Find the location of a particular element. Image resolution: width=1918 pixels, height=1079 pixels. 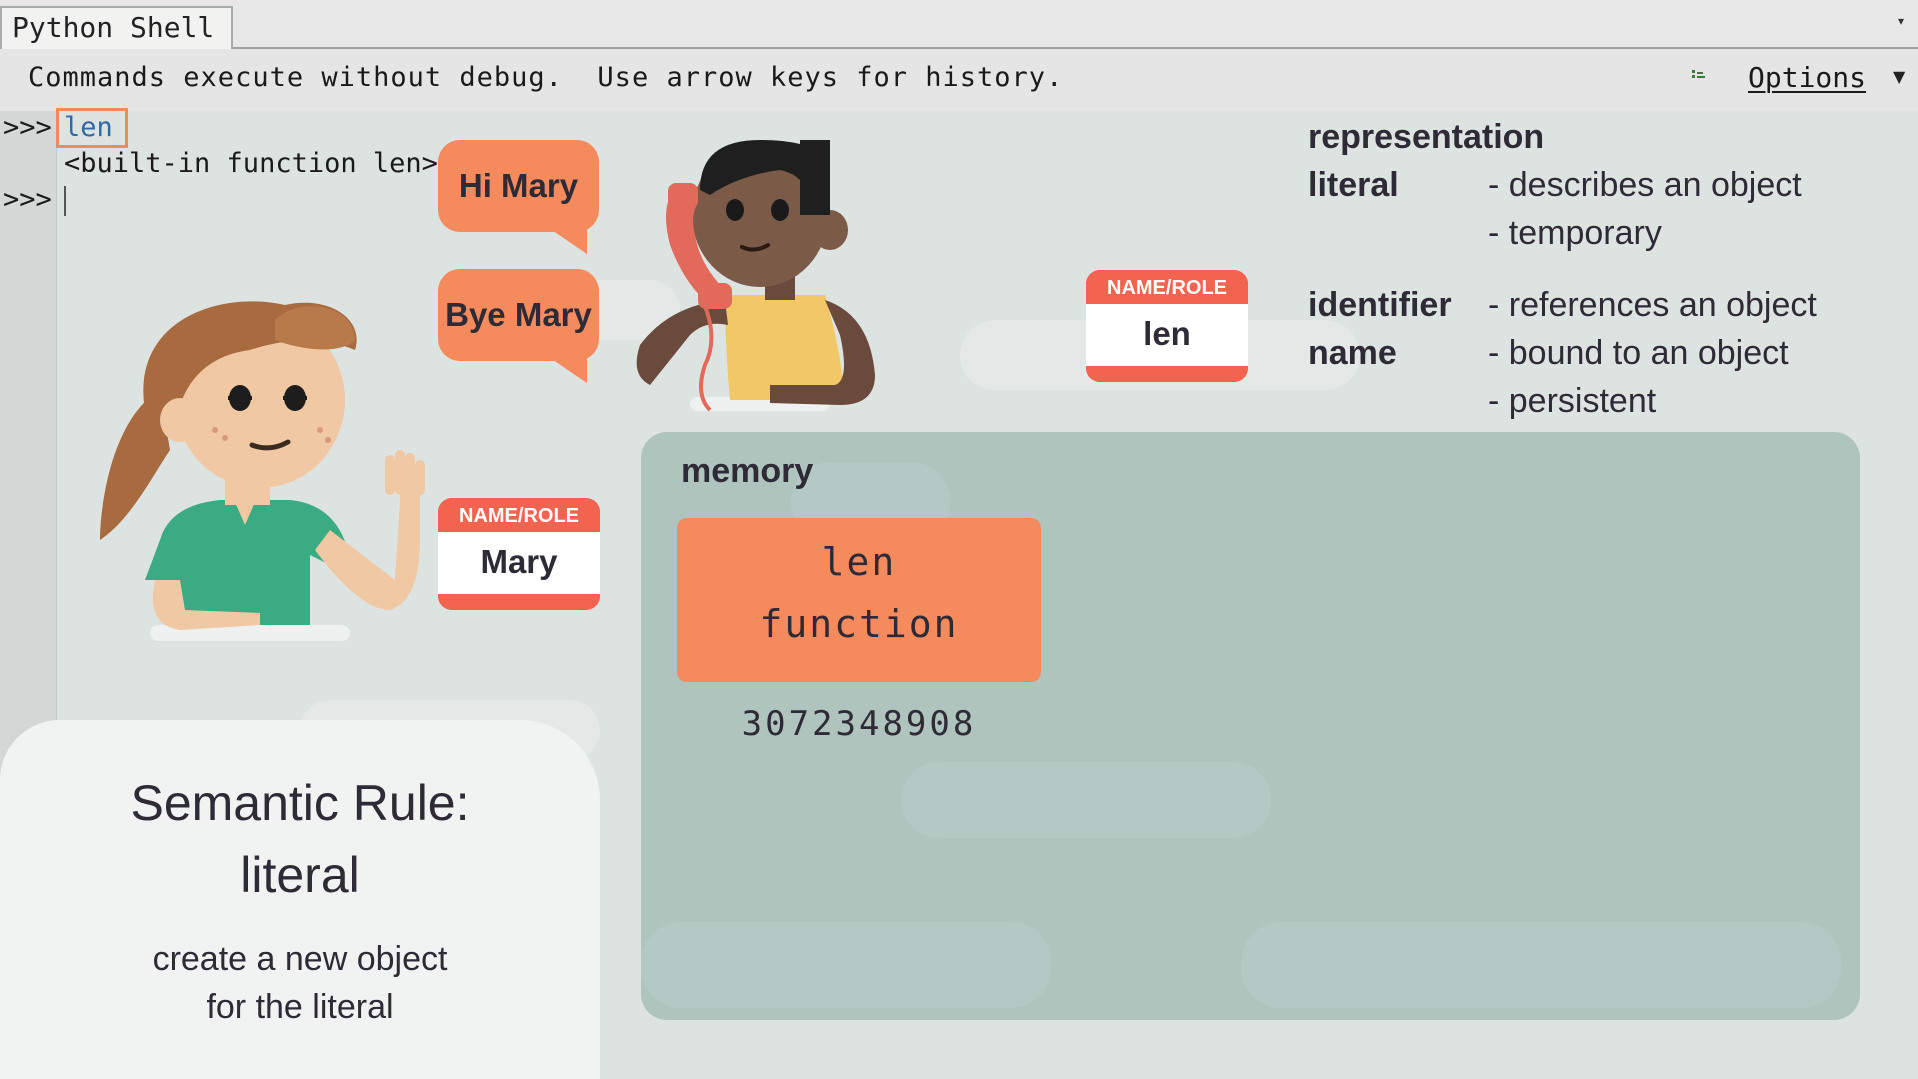

speech-bubble-bye: Bye Mary is located at coordinates (518, 326).